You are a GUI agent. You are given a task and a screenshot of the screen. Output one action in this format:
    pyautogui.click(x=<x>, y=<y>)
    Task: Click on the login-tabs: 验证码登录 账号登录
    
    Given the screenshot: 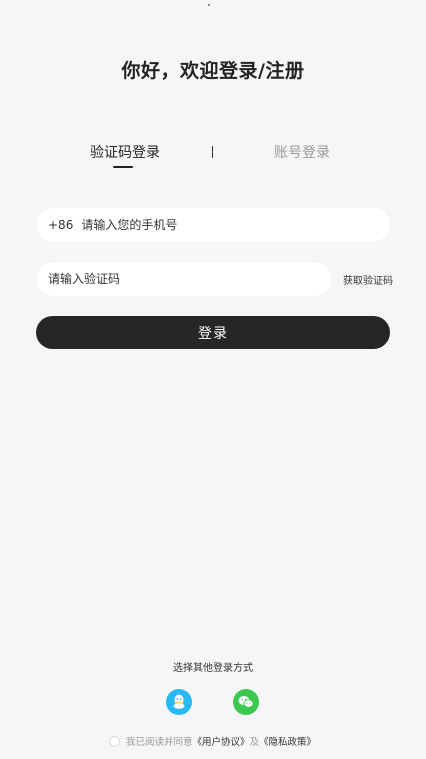 What is the action you would take?
    pyautogui.click(x=213, y=157)
    